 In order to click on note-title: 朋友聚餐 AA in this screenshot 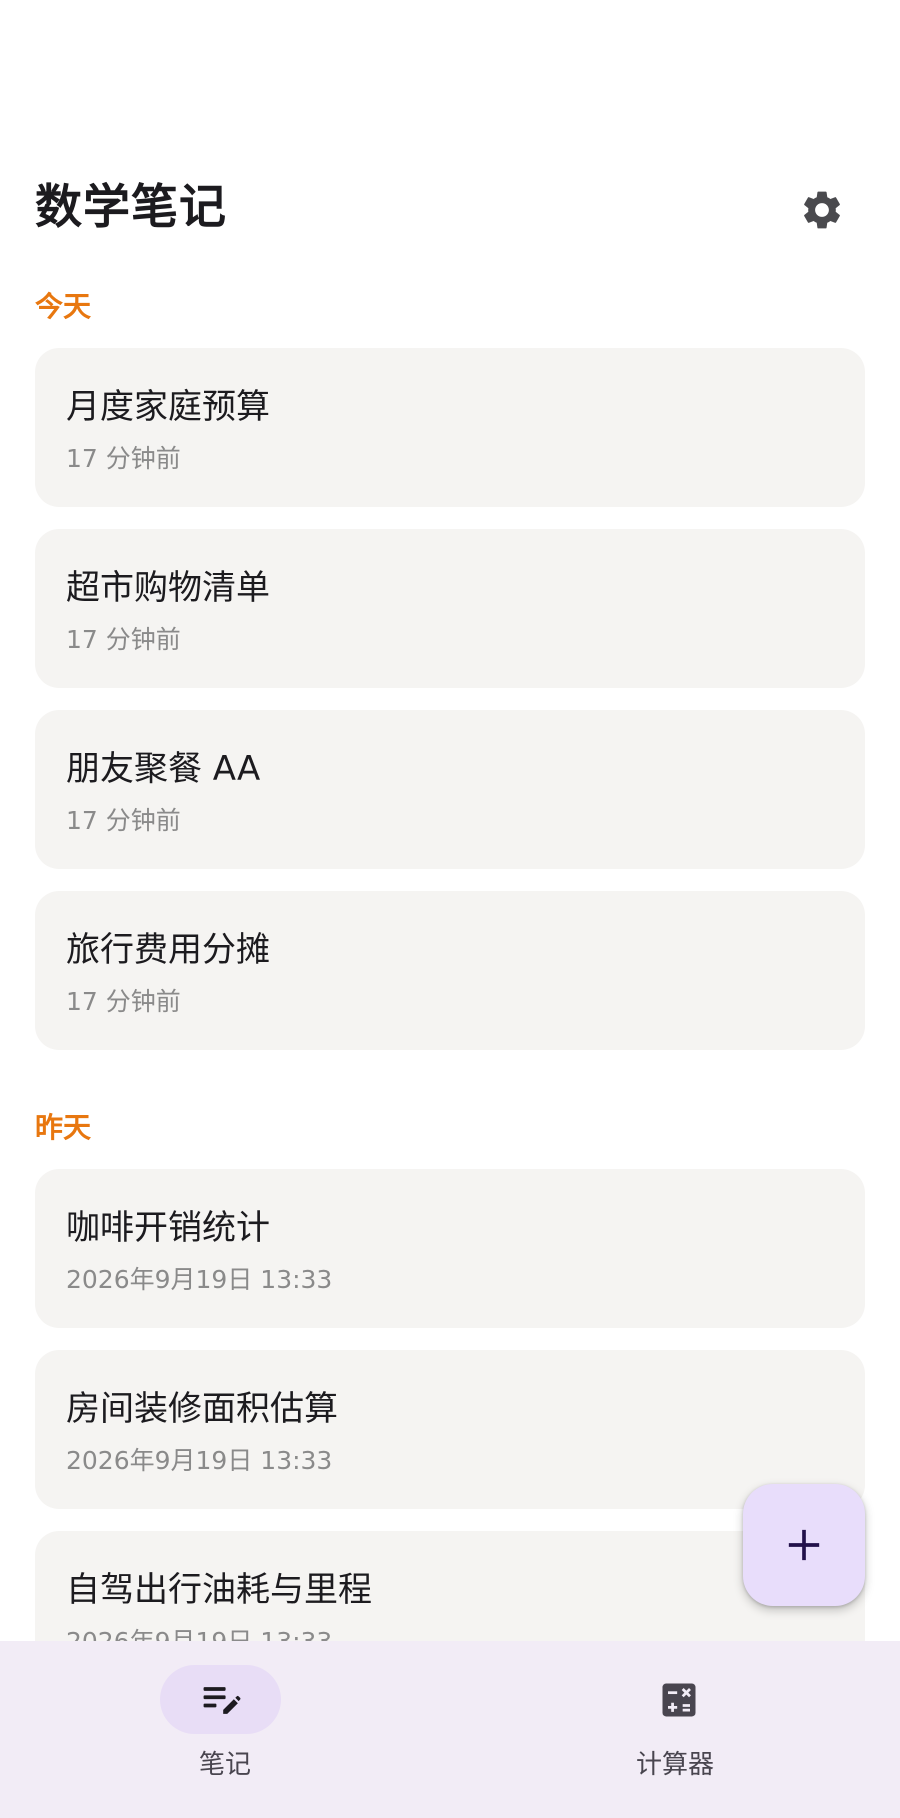, I will do `click(163, 769)`.